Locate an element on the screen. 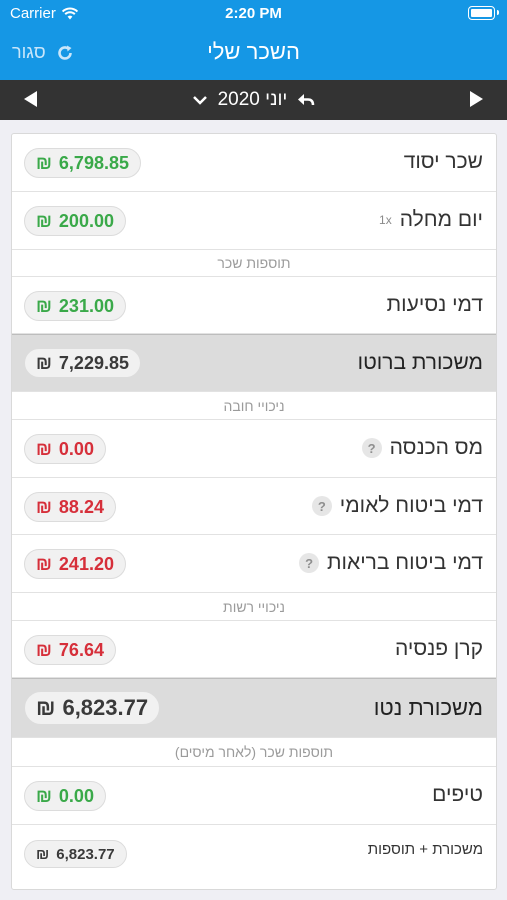 Image resolution: width=507 pixels, height=900 pixels. row-pension: קרן פנסיה ₪ 76.64 is located at coordinates (254, 649).